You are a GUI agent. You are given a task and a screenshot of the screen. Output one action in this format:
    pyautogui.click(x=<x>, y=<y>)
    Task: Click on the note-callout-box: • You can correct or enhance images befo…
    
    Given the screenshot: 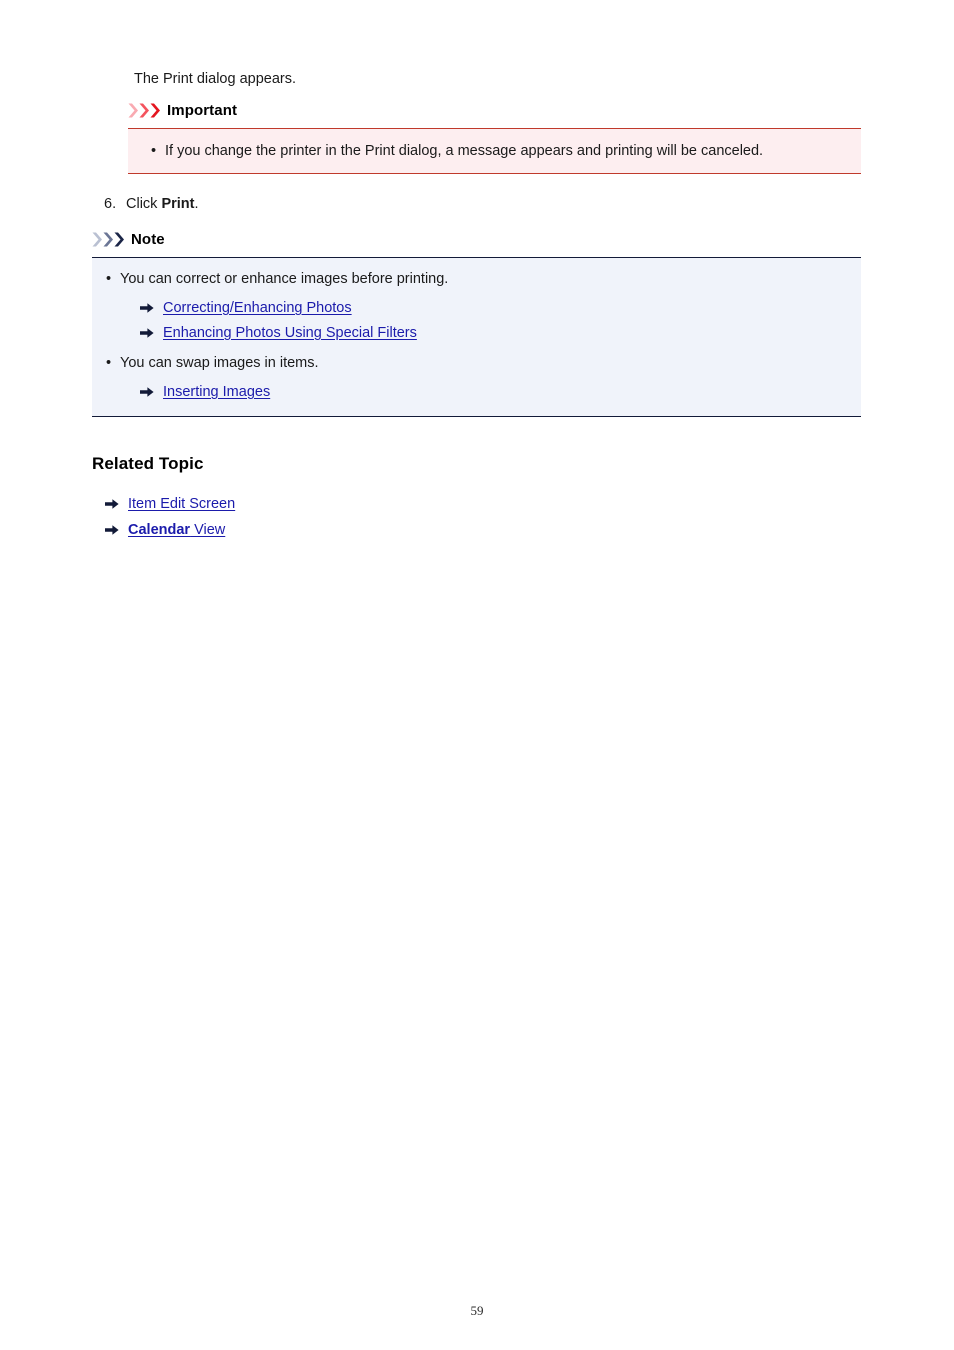 What is the action you would take?
    pyautogui.click(x=476, y=337)
    